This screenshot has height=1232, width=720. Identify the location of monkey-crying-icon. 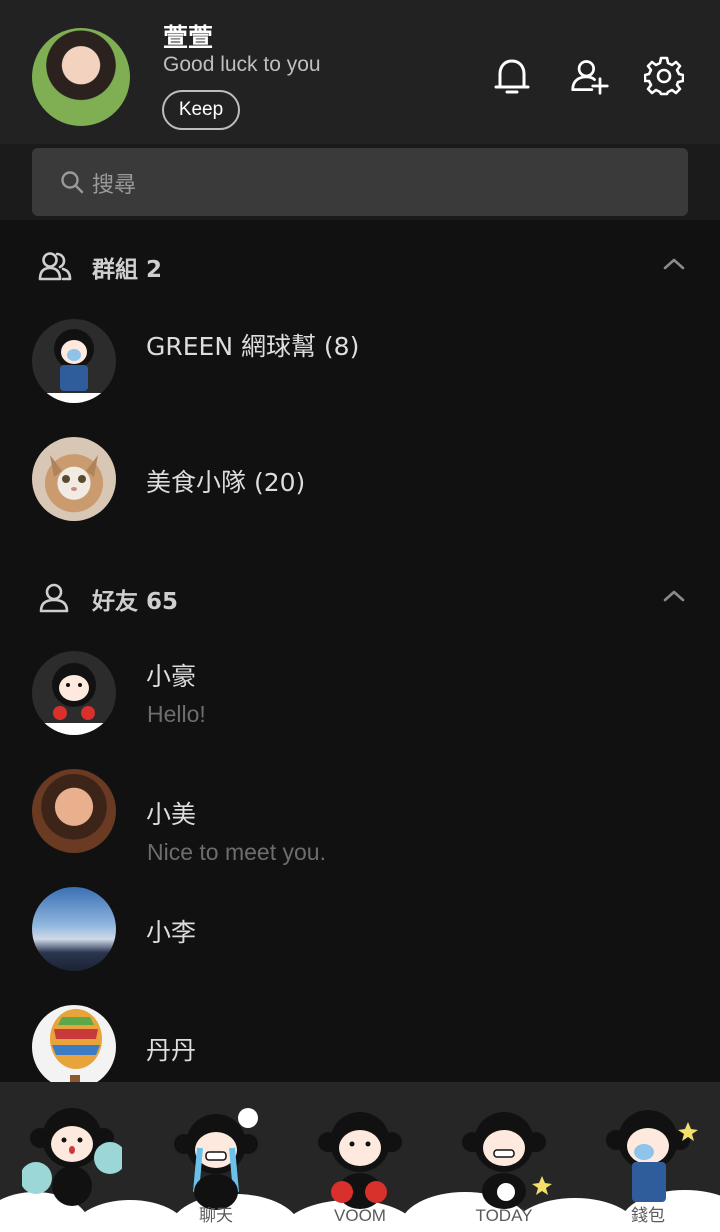
(216, 1159).